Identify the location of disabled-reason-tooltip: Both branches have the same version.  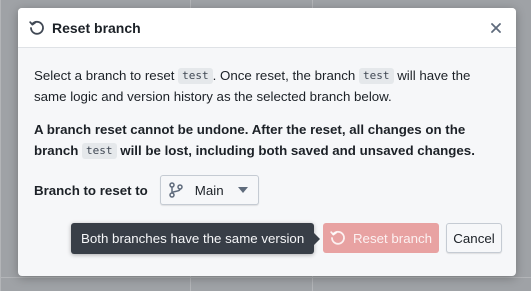
(196, 238).